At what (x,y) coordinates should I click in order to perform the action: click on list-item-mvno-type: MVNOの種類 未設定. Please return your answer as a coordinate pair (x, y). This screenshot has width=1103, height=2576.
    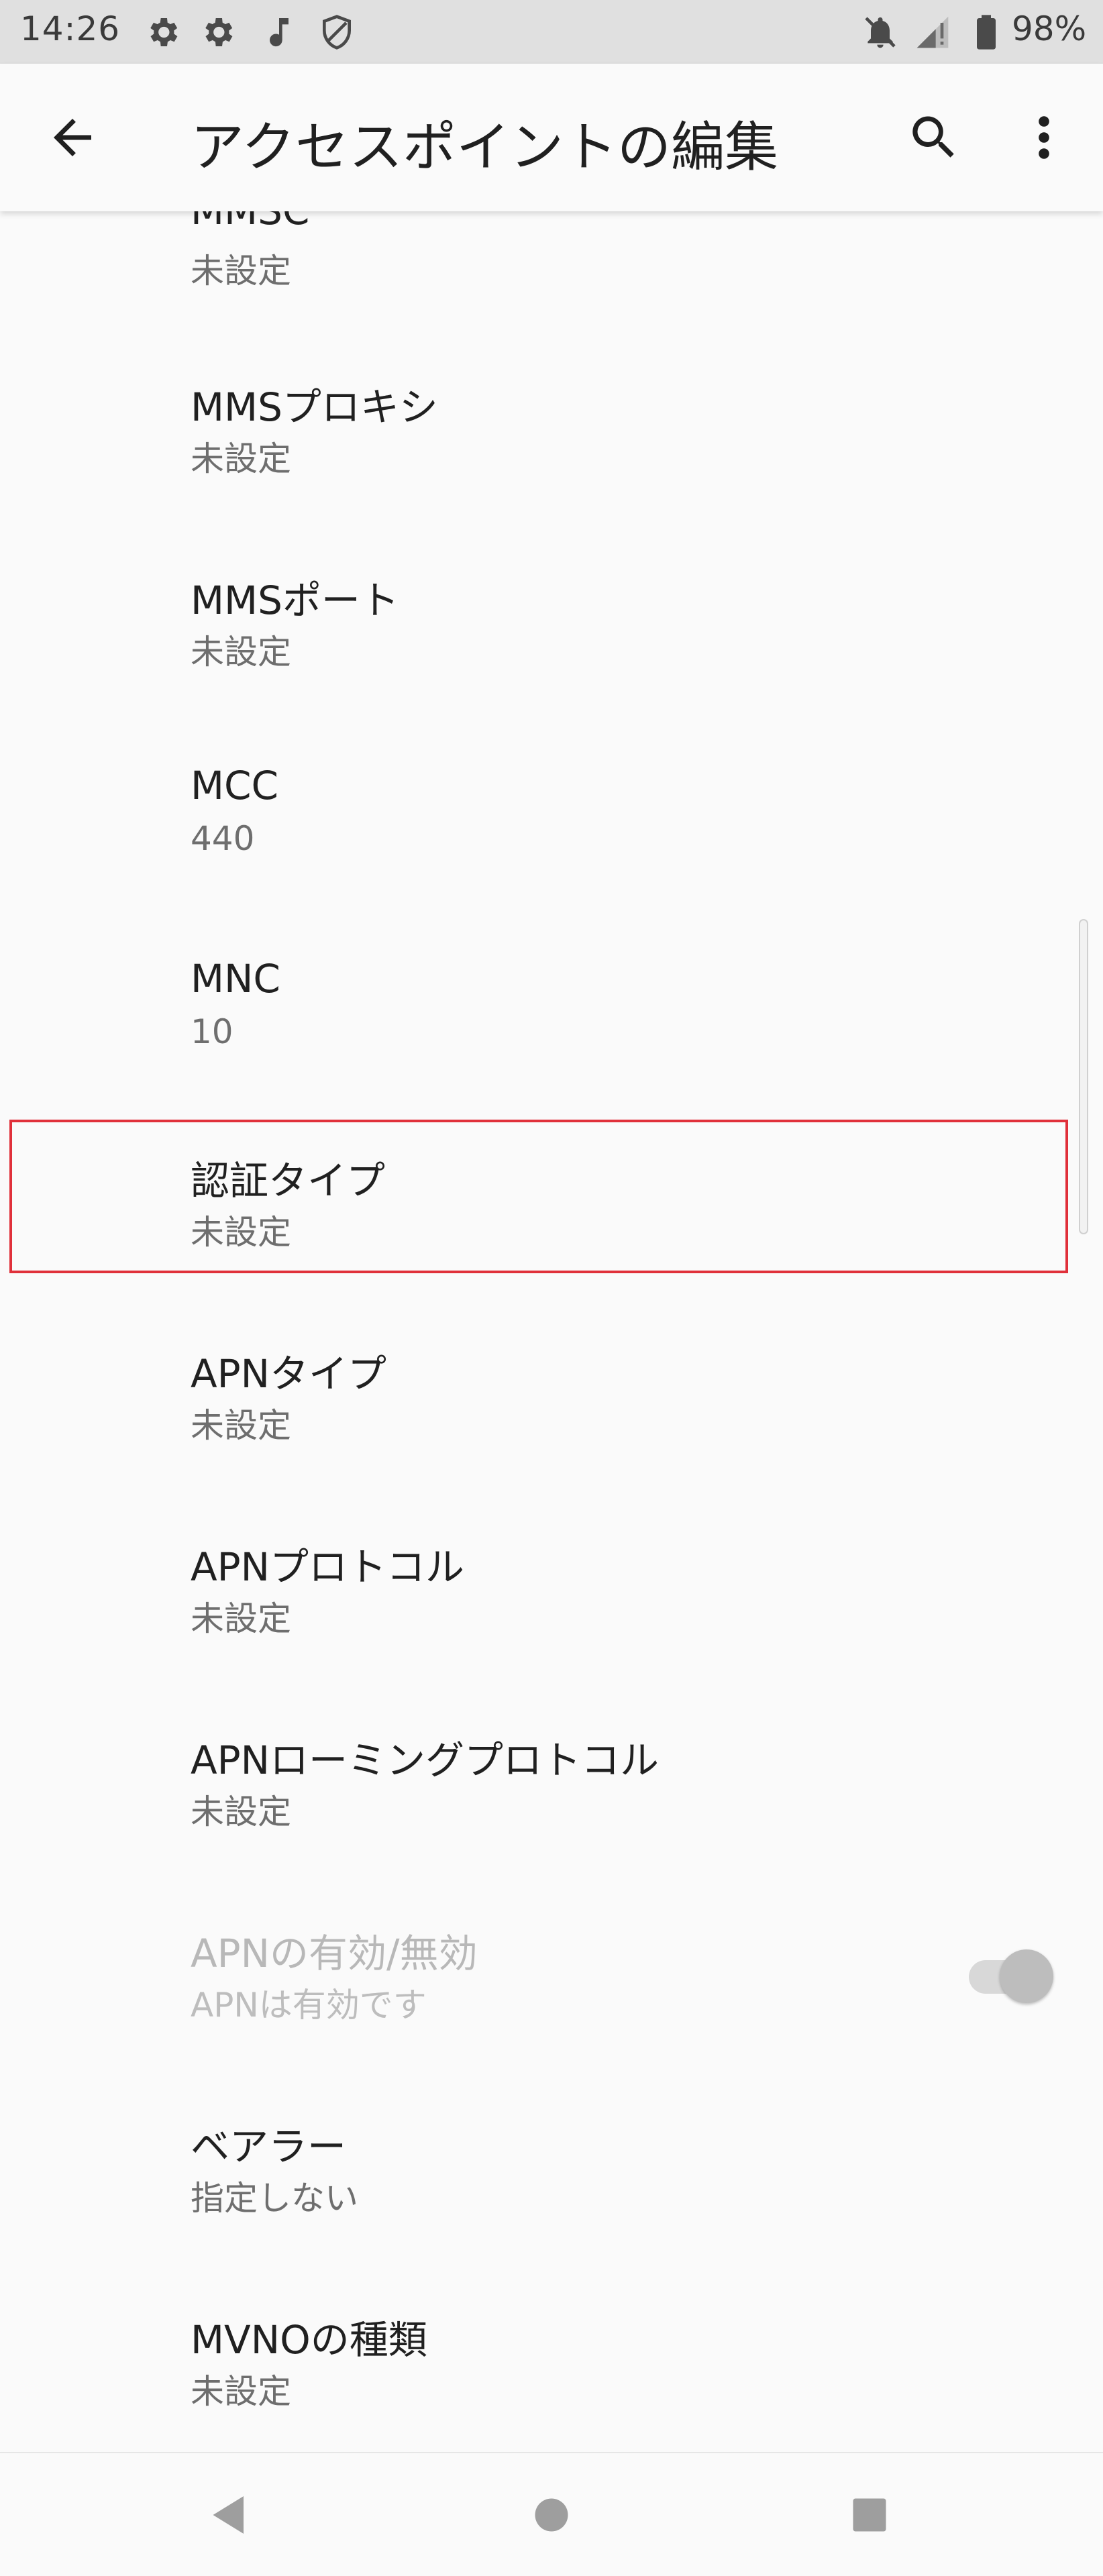
    Looking at the image, I should click on (551, 2380).